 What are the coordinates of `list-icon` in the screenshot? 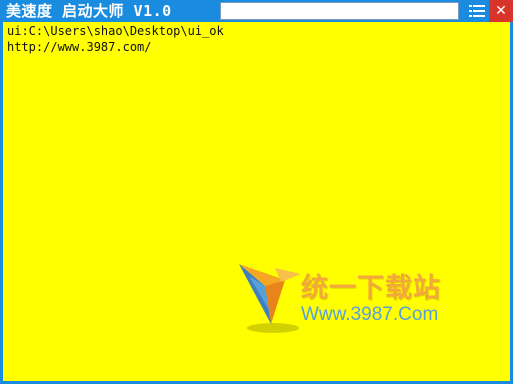 It's located at (477, 11).